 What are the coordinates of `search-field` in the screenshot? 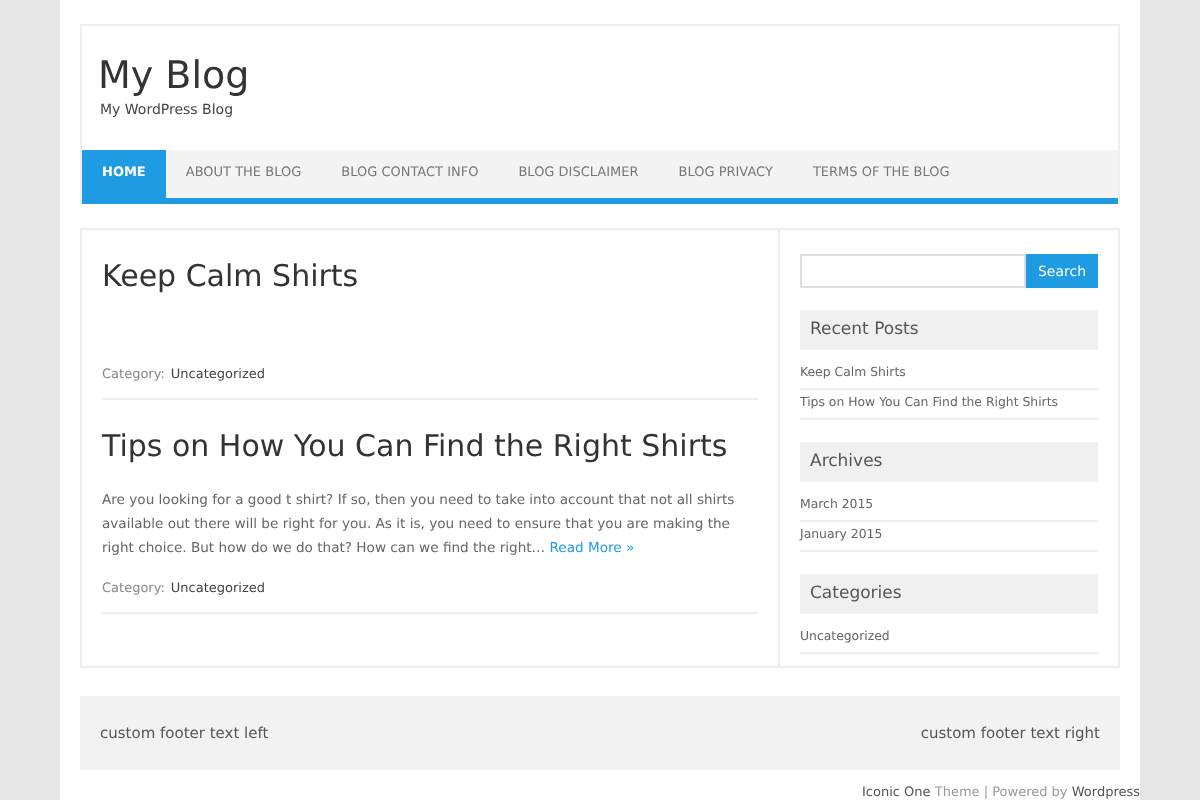 It's located at (913, 271).